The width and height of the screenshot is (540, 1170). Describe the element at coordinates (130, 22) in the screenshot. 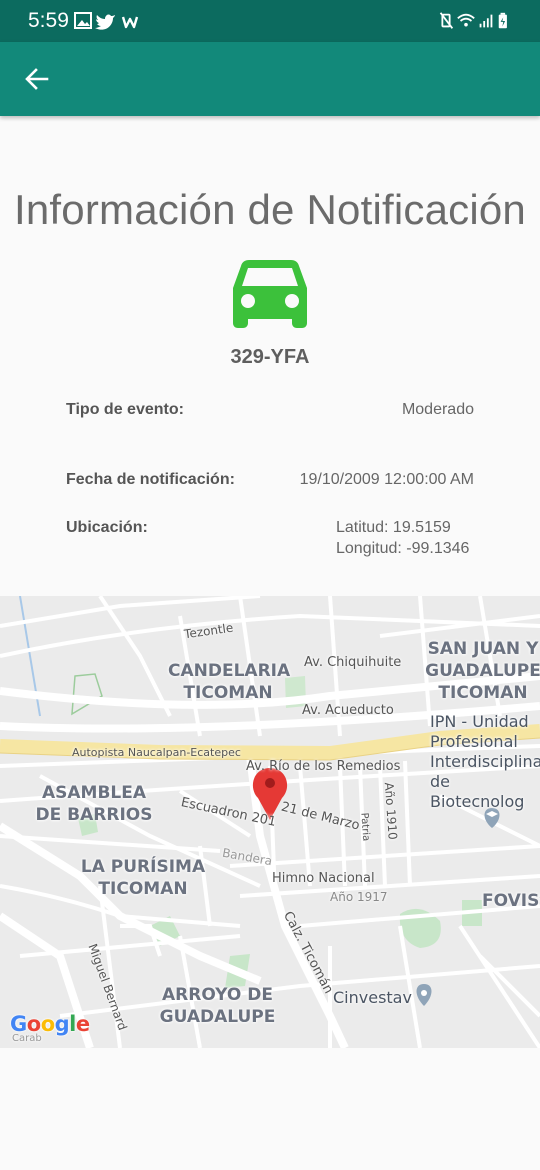

I see `w-app-icon` at that location.